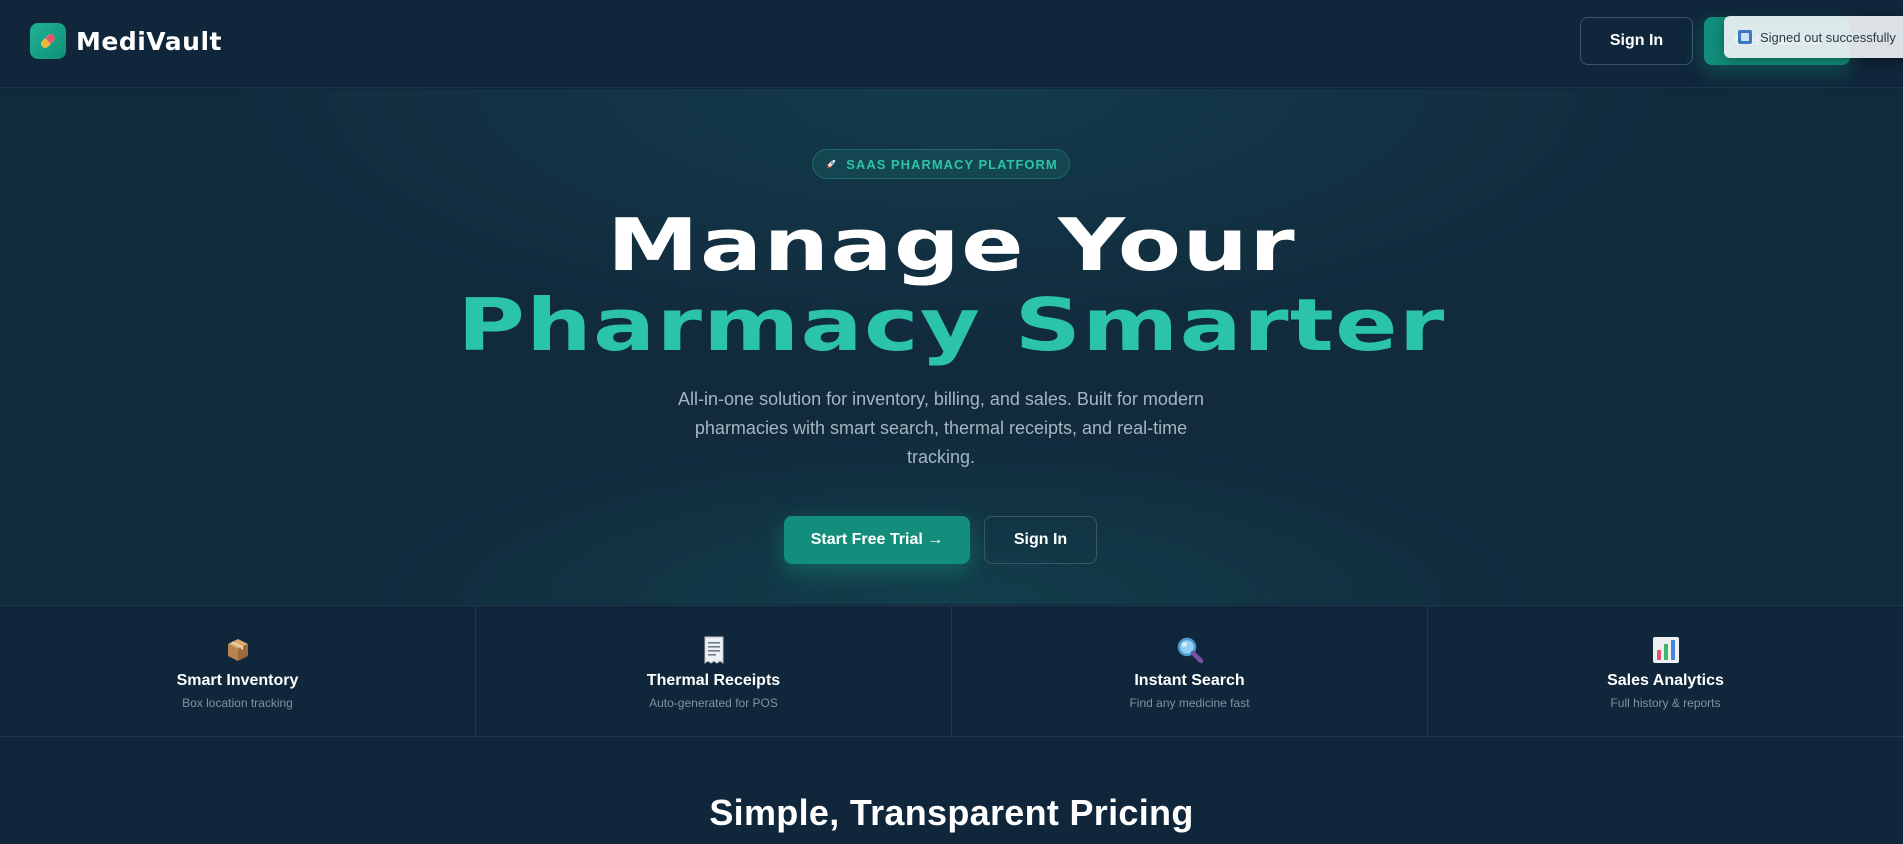  I want to click on toast-message: Signed out successfully, so click(1828, 37).